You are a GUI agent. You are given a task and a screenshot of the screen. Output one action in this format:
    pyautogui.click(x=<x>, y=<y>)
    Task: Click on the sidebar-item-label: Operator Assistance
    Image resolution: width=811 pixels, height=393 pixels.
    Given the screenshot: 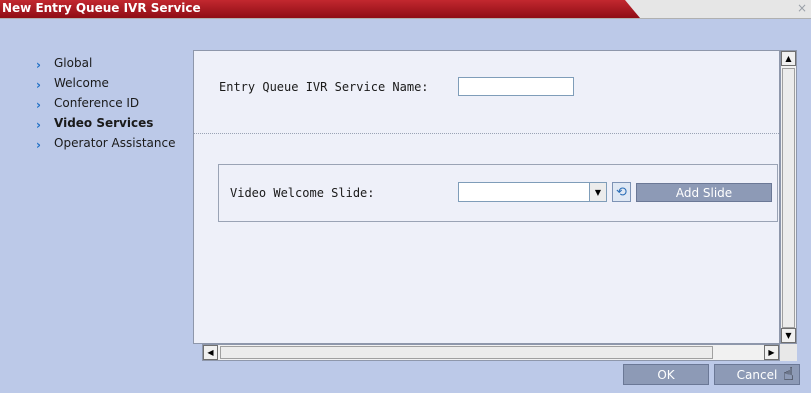 What is the action you would take?
    pyautogui.click(x=115, y=143)
    